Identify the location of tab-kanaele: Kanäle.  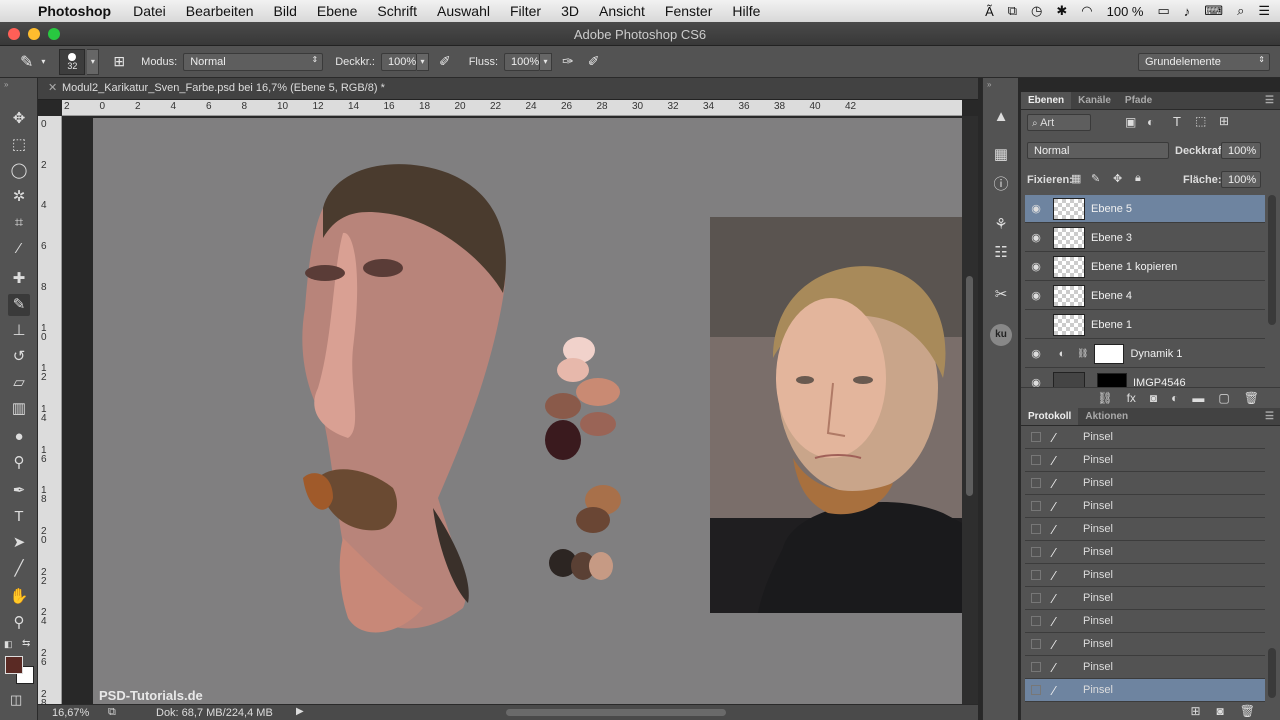
(1094, 100).